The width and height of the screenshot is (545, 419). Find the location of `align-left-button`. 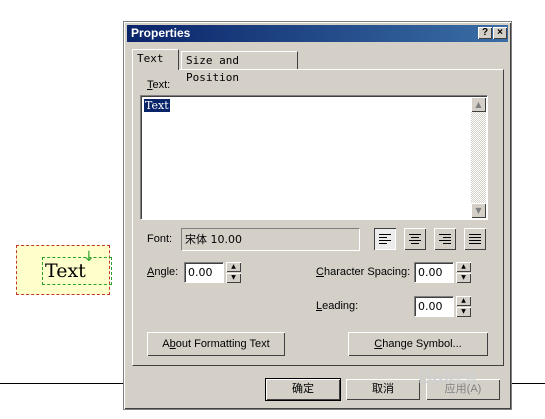

align-left-button is located at coordinates (385, 239).